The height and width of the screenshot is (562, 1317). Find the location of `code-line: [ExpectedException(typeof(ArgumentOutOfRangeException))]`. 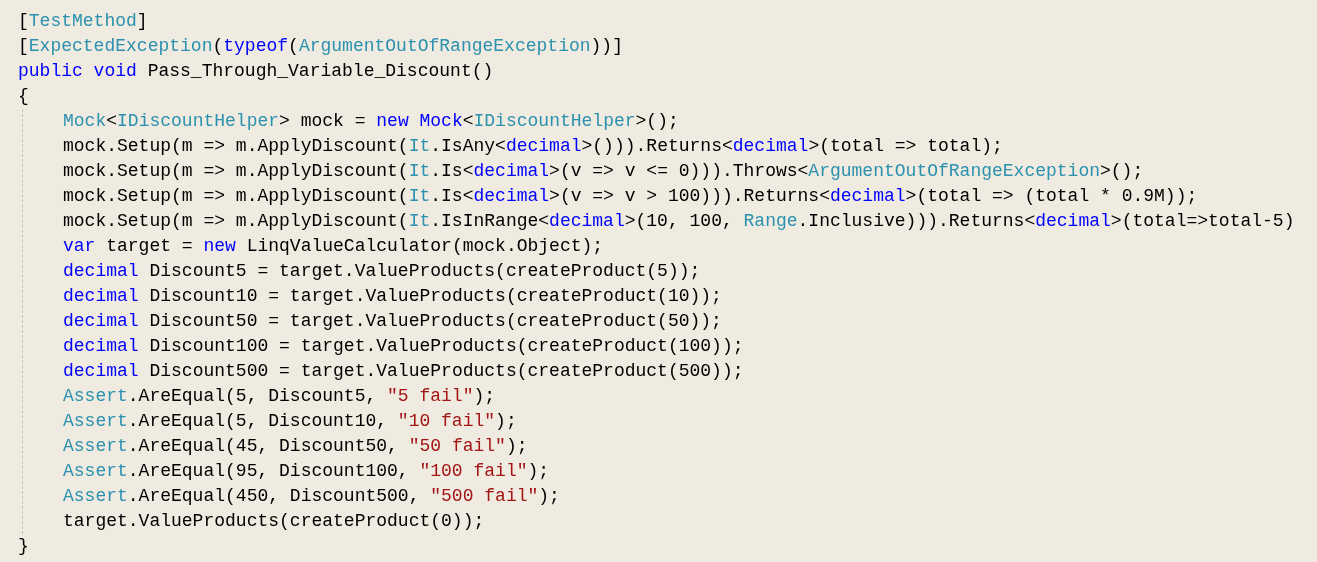

code-line: [ExpectedException(typeof(ArgumentOutOfRangeException))] is located at coordinates (320, 46).